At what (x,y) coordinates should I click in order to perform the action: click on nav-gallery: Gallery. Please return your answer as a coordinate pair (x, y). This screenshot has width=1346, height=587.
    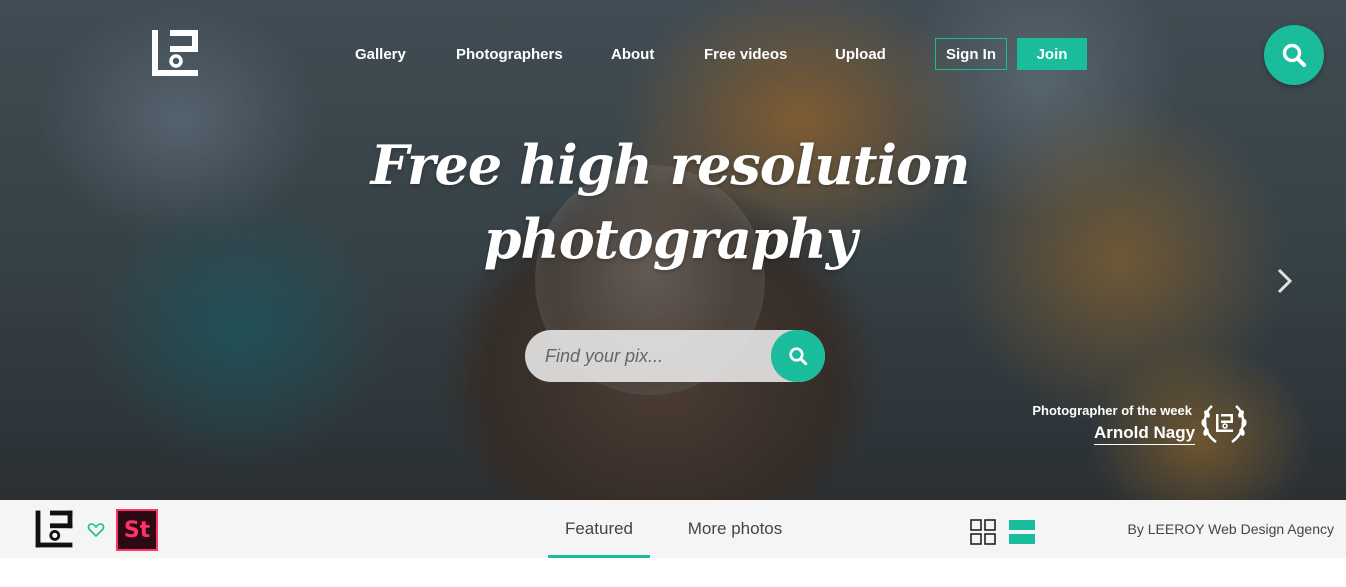
    Looking at the image, I should click on (380, 55).